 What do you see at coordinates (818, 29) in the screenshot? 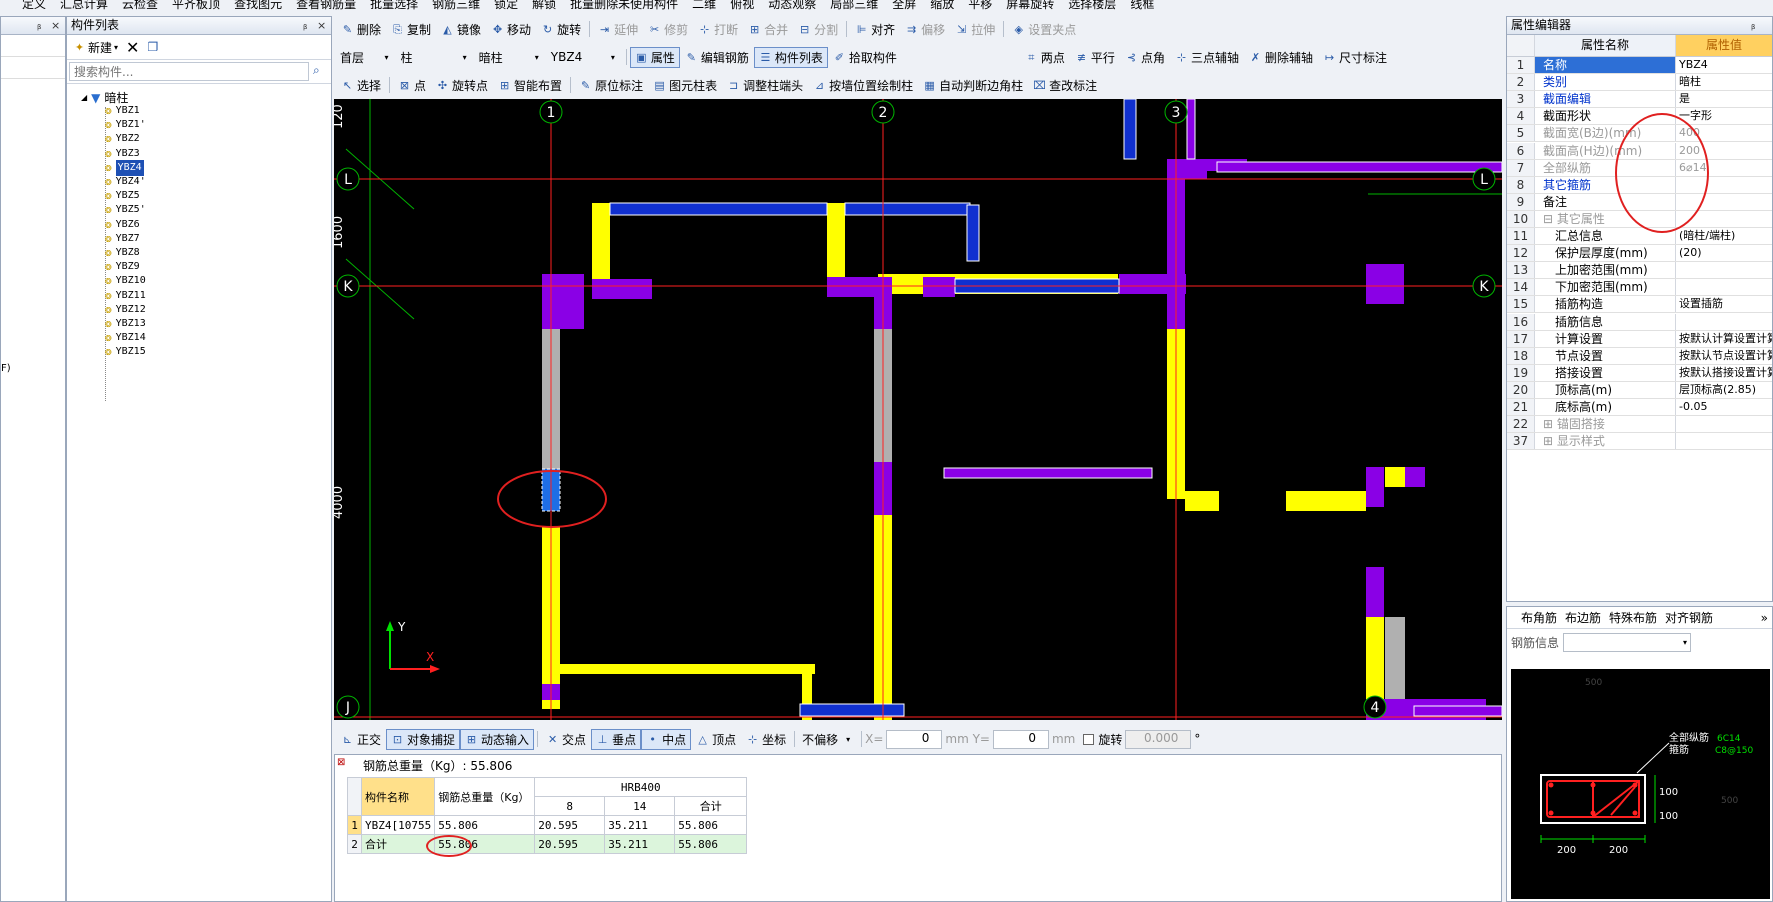
I see `tool-9: ⊟ 分割` at bounding box center [818, 29].